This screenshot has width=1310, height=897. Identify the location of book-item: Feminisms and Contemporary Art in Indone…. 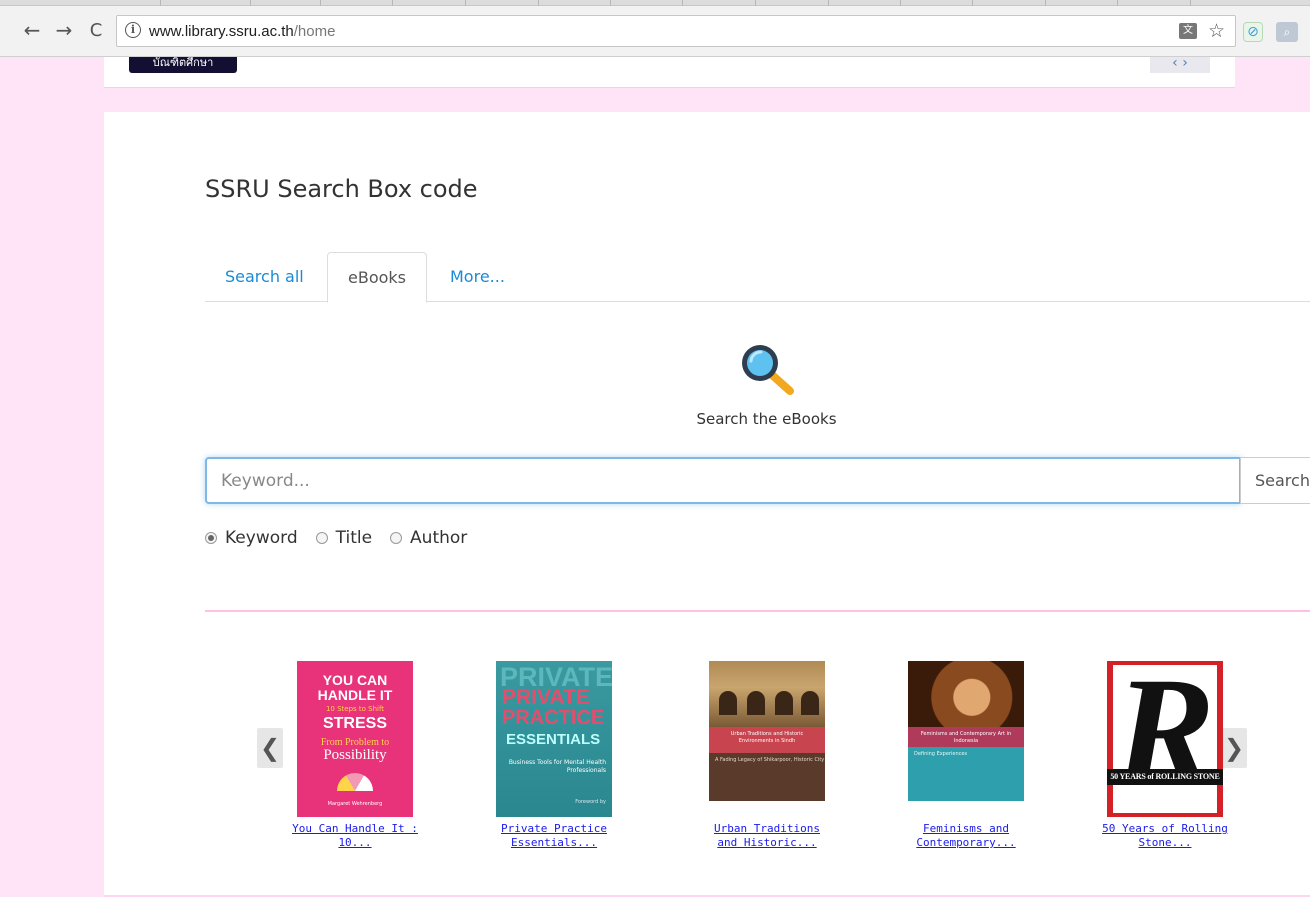
(966, 755).